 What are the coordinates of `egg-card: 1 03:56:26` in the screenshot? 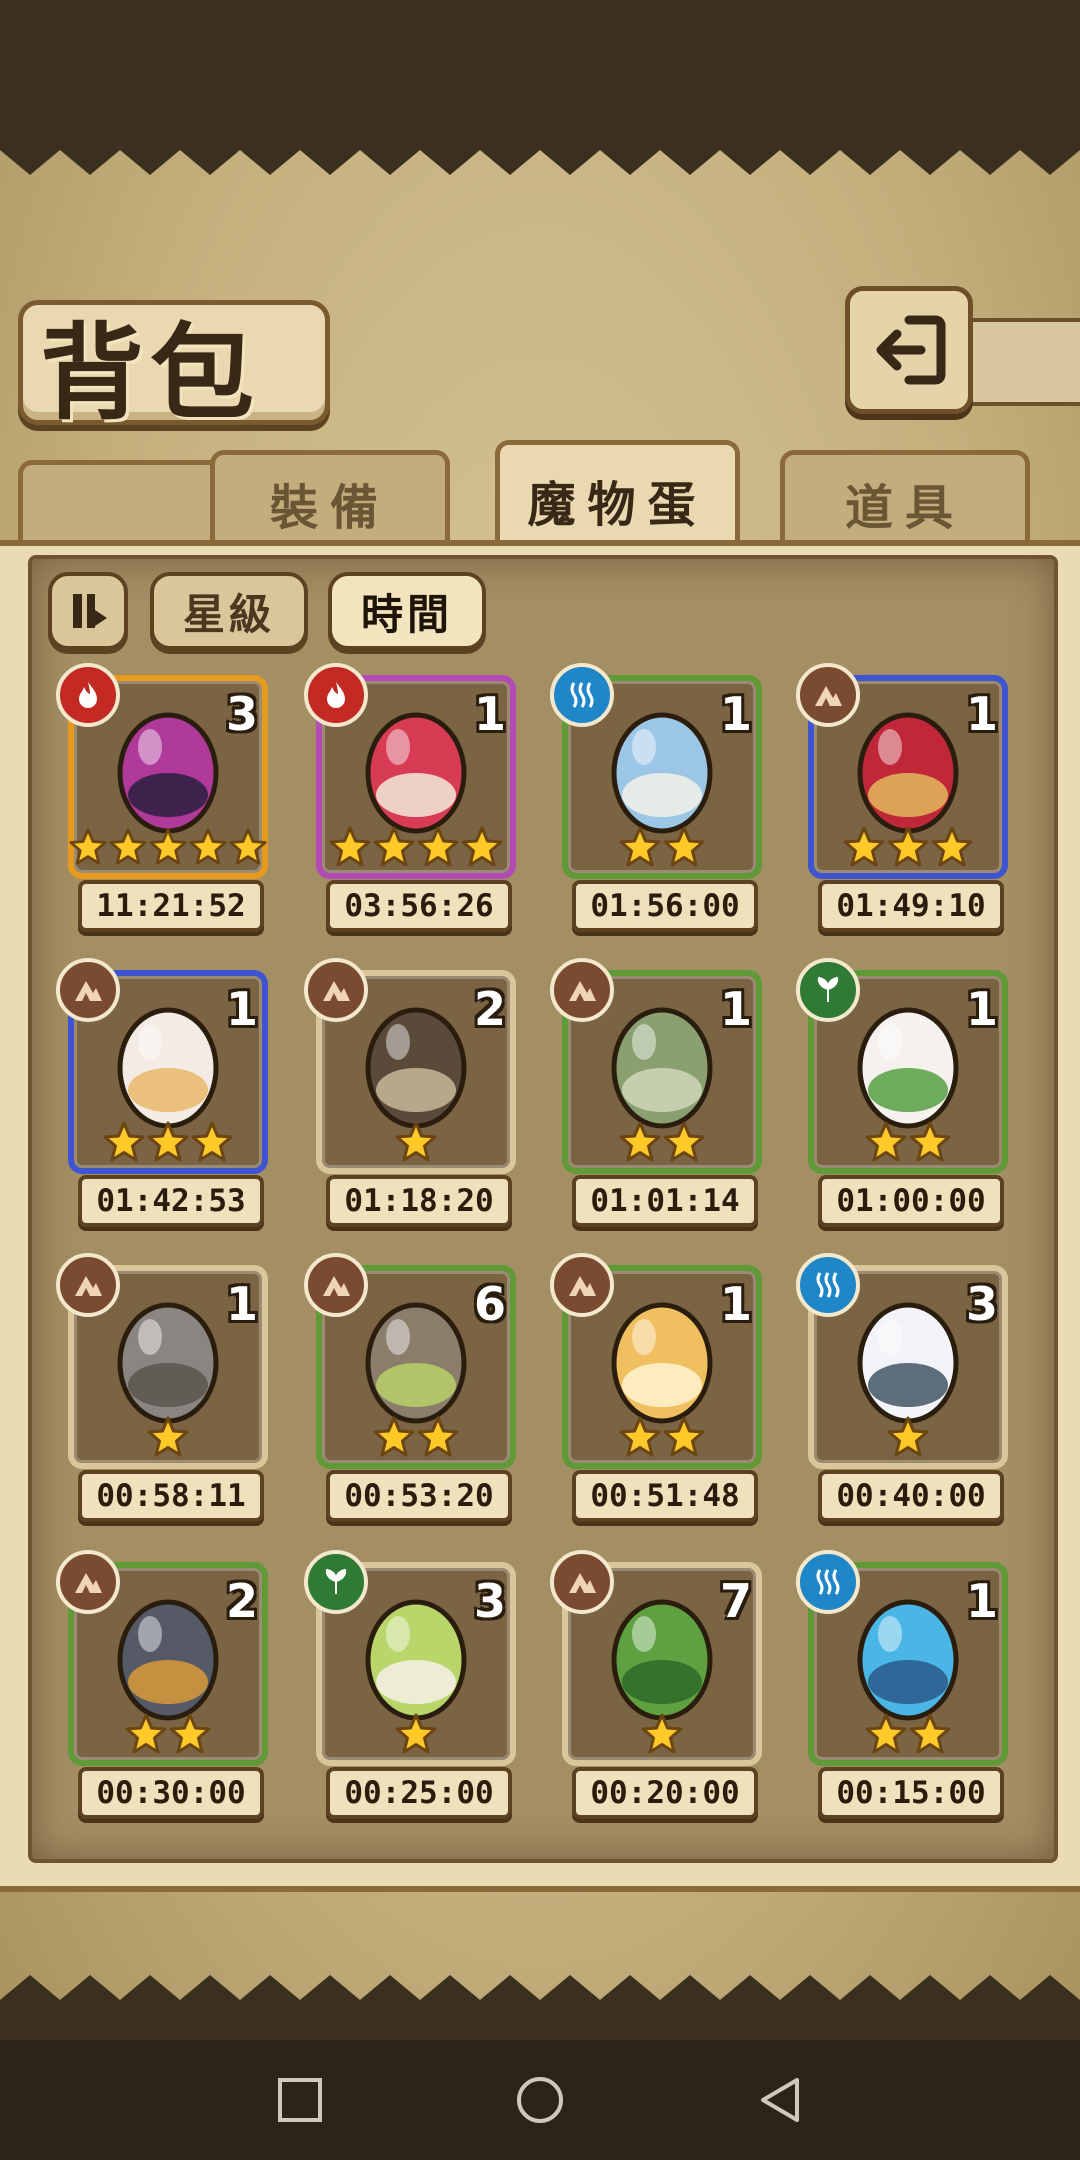 It's located at (410, 797).